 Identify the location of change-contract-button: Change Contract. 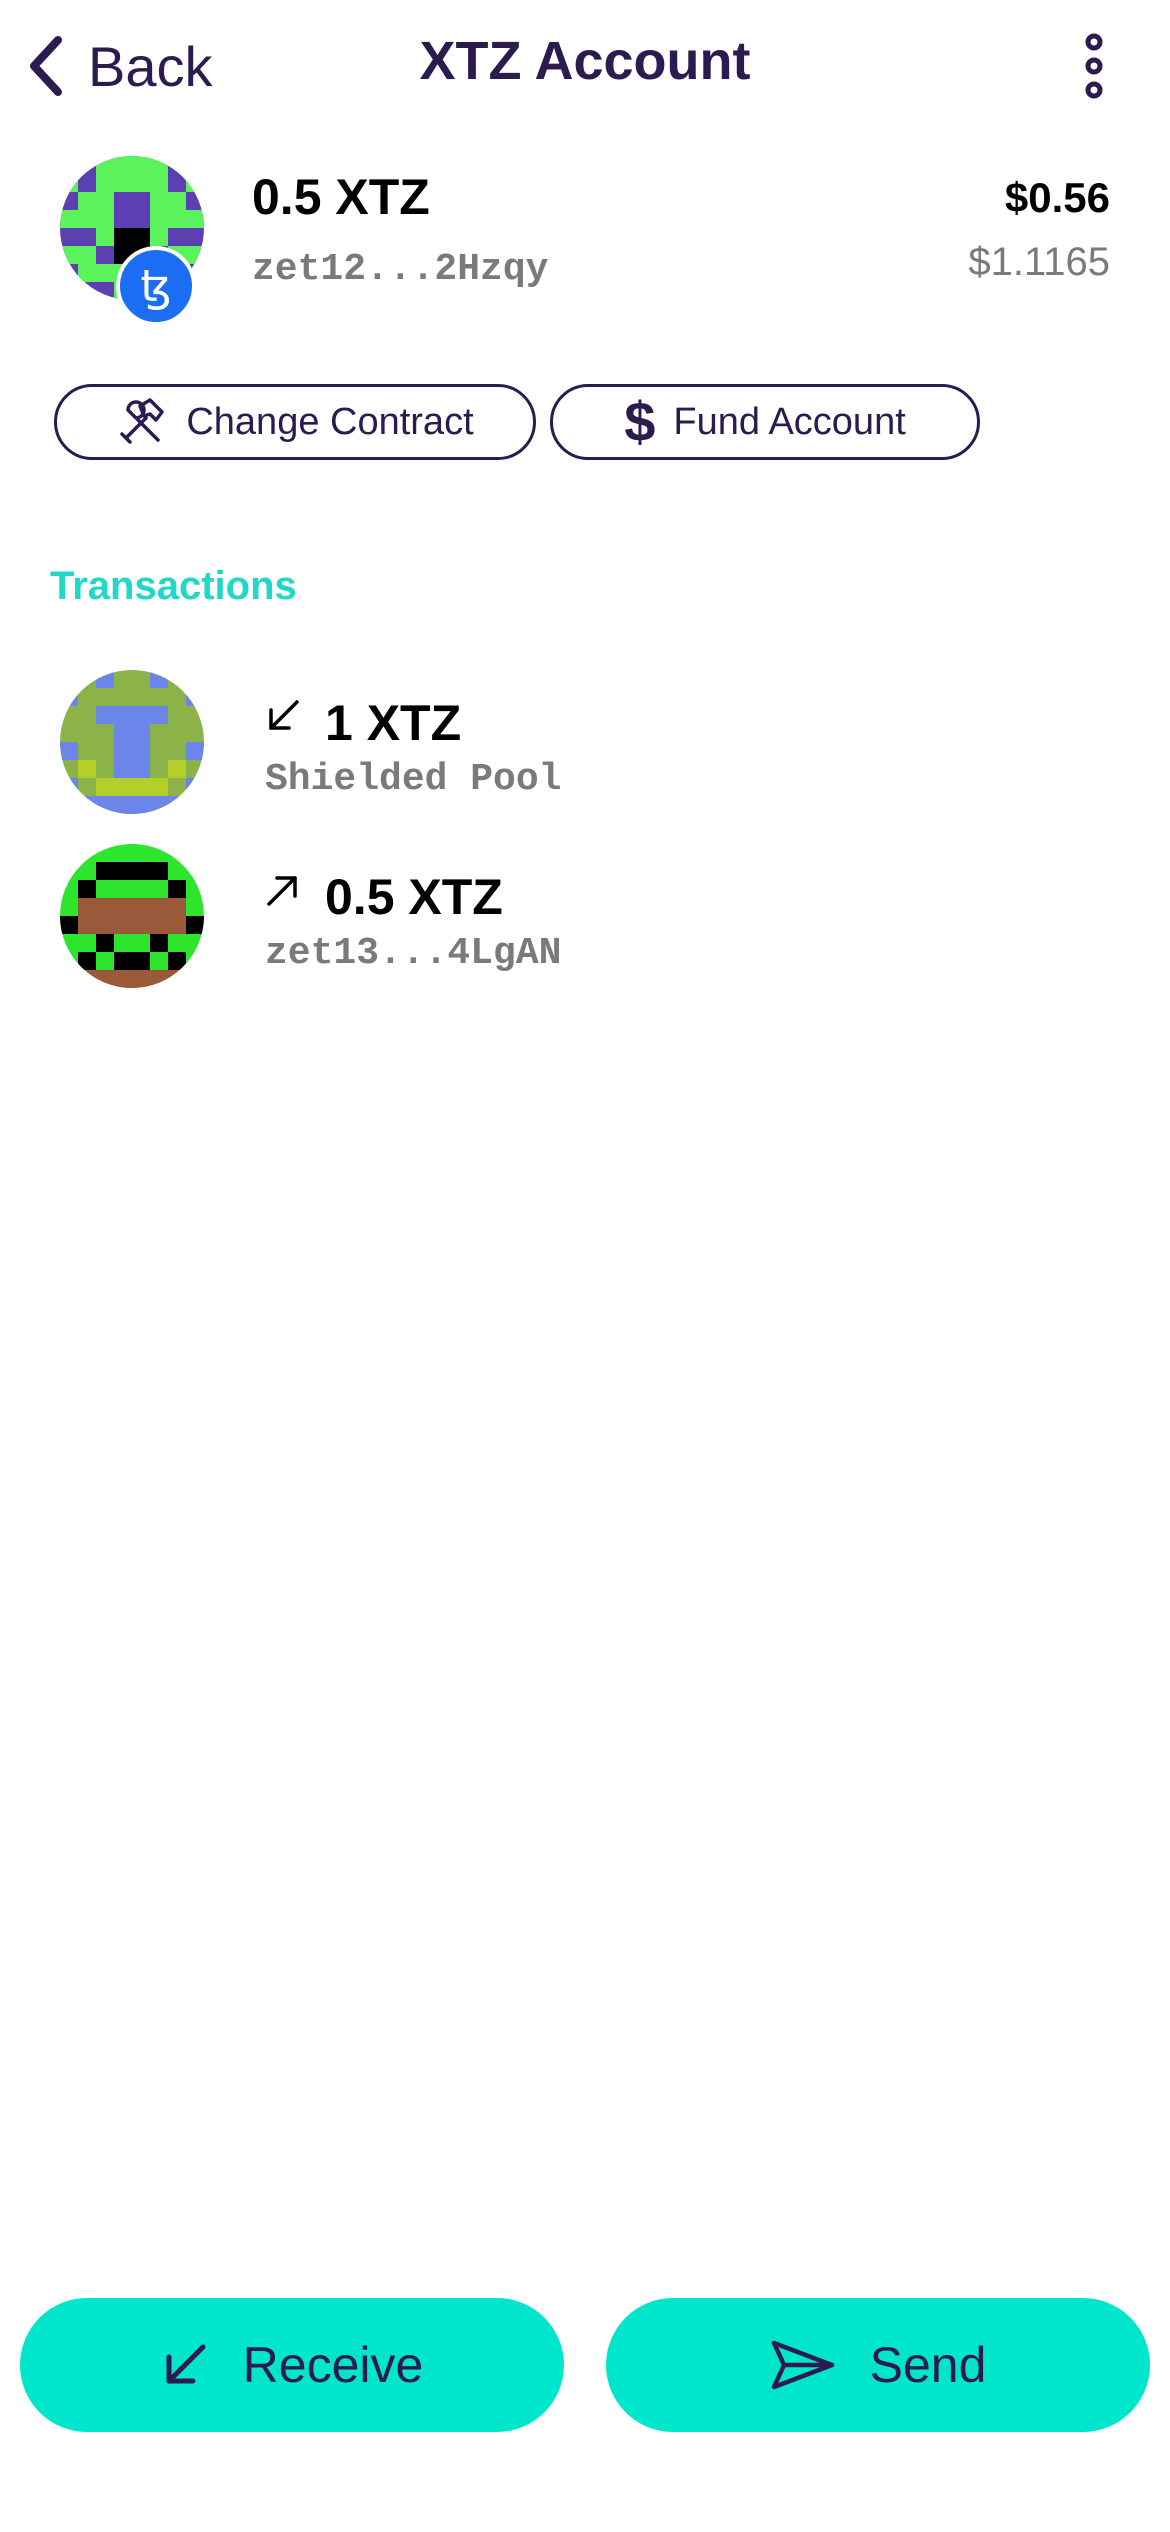
(295, 422).